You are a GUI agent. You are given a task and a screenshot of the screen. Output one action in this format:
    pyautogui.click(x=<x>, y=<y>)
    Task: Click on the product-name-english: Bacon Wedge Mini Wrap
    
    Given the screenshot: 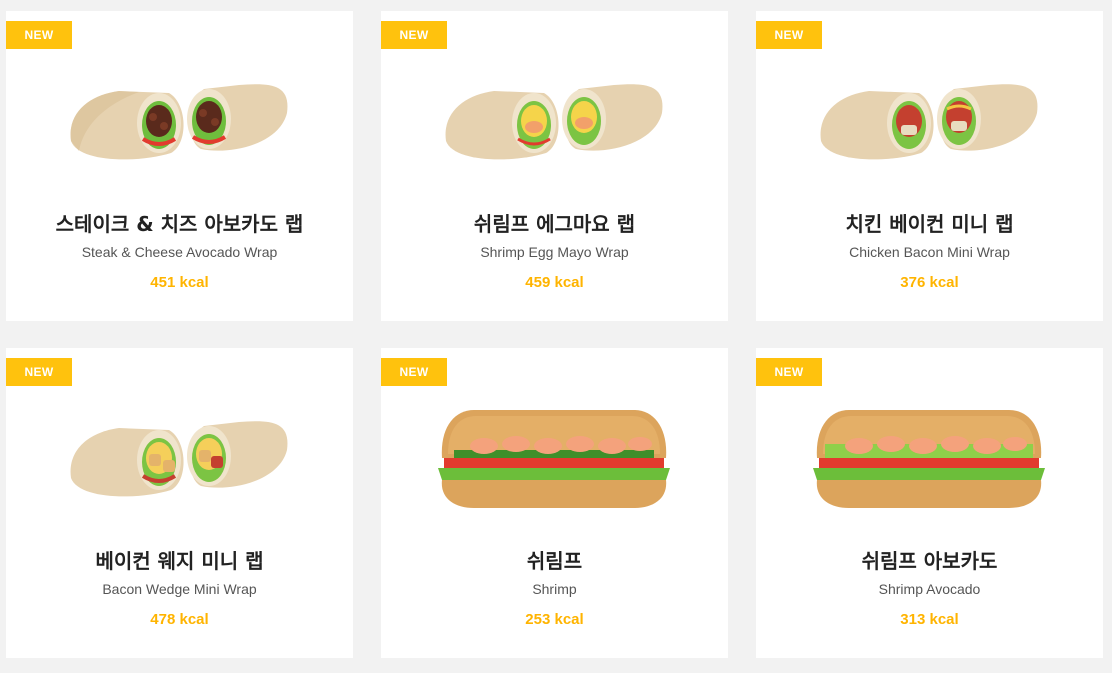 What is the action you would take?
    pyautogui.click(x=179, y=589)
    